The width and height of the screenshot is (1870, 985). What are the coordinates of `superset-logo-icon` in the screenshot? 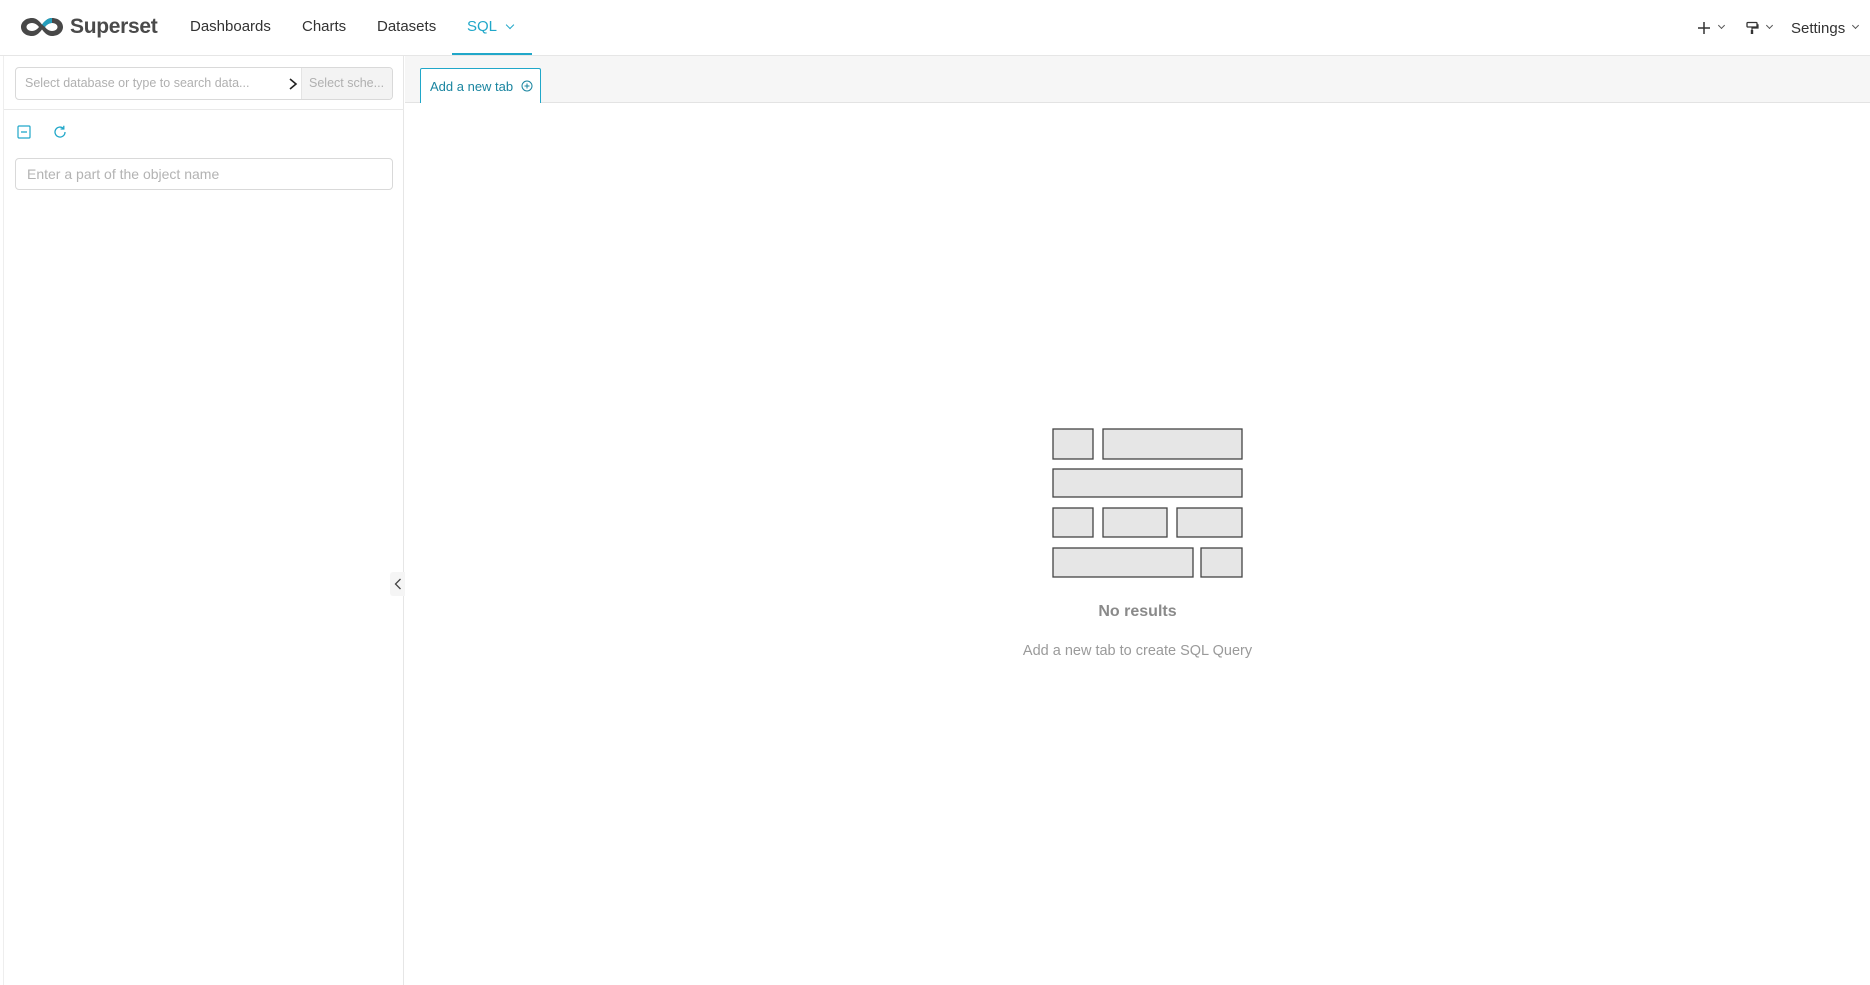 It's located at (42, 27).